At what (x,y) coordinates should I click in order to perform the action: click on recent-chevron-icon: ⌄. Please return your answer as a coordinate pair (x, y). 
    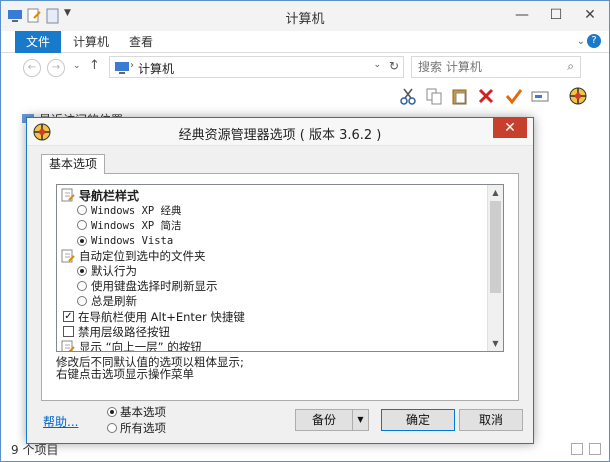
    Looking at the image, I should click on (77, 66).